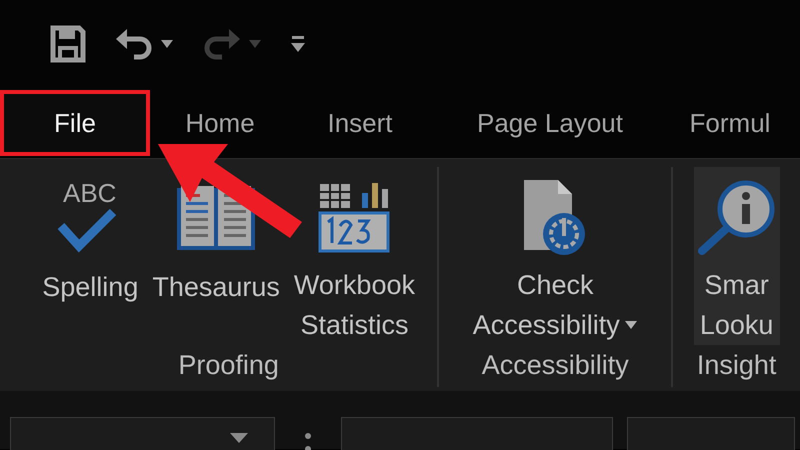  Describe the element at coordinates (90, 193) in the screenshot. I see `icon-text: ABC` at that location.